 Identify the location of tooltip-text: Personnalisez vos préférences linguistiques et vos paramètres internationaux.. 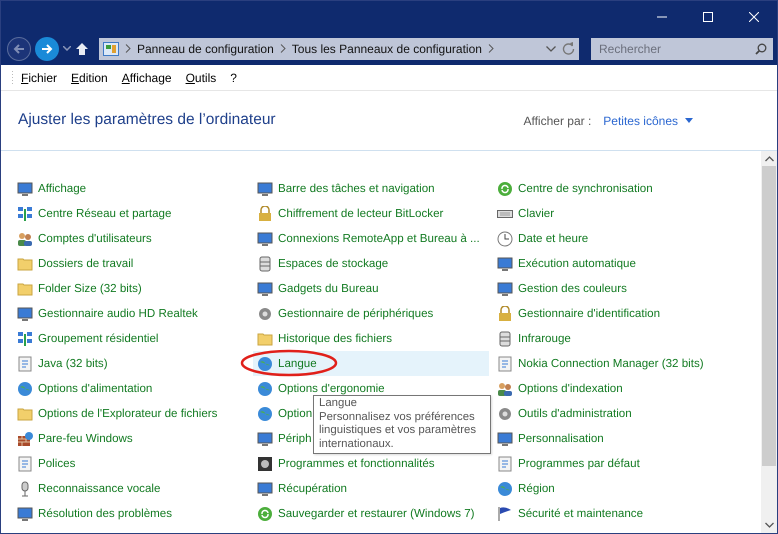
(398, 430).